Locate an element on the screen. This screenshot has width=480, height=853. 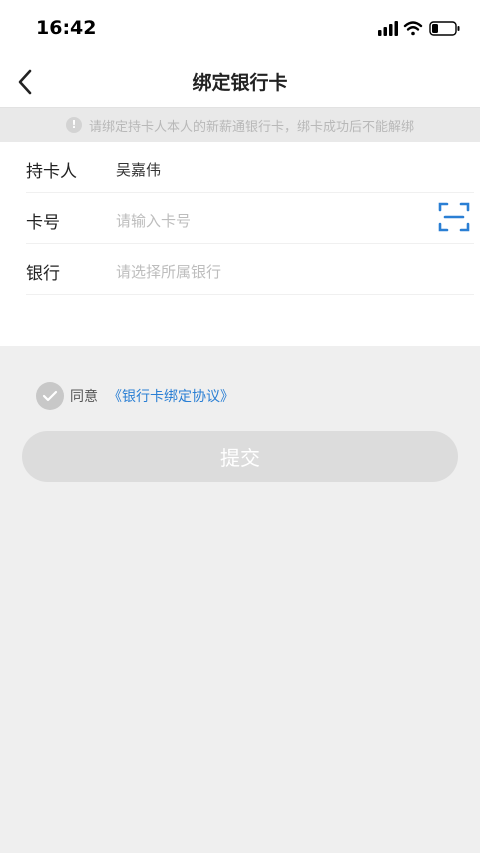
card-number-input: 请输入卡号 is located at coordinates (153, 220).